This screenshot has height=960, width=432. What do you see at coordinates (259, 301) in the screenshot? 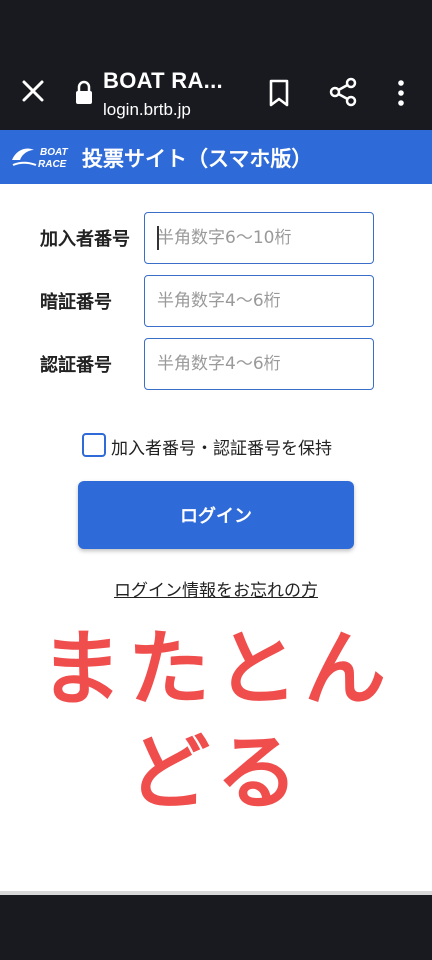
I see `pin-input` at bounding box center [259, 301].